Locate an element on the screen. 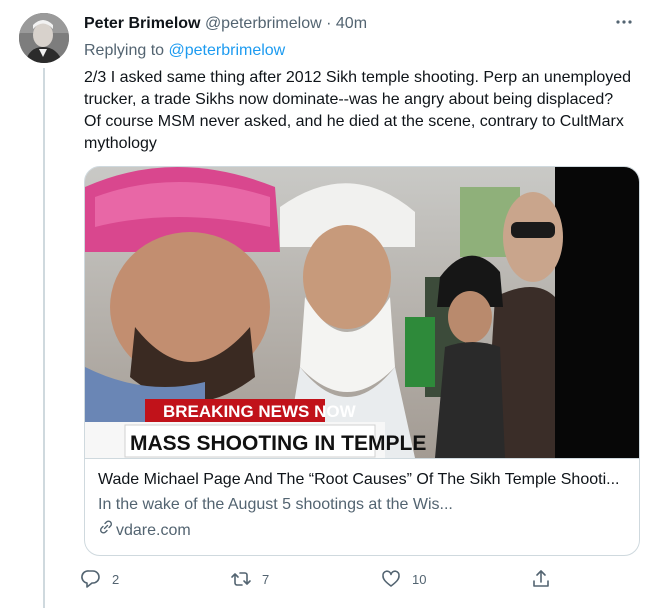 The width and height of the screenshot is (652, 608). replying-mention: @peterbrimelow is located at coordinates (227, 50).